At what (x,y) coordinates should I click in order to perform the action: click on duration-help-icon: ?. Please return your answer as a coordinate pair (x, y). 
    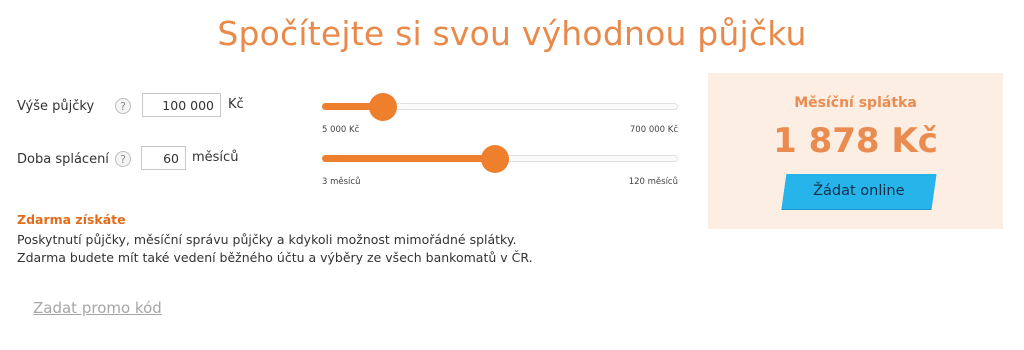
    Looking at the image, I should click on (123, 159).